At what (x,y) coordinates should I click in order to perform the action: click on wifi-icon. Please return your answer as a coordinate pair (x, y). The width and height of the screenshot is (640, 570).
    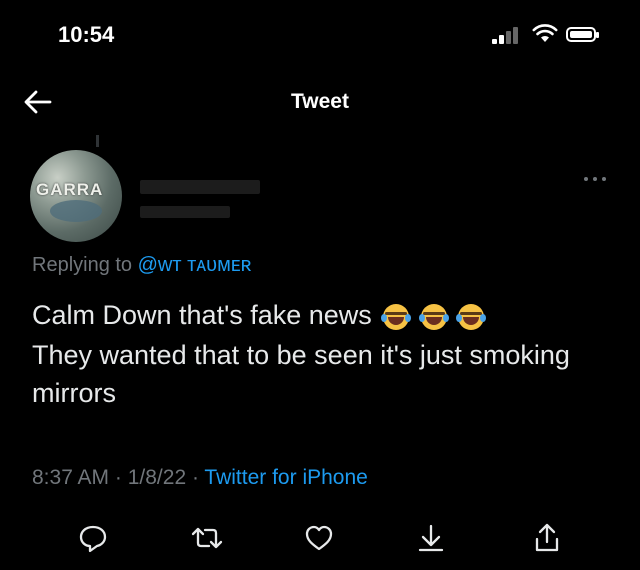
    Looking at the image, I should click on (545, 33).